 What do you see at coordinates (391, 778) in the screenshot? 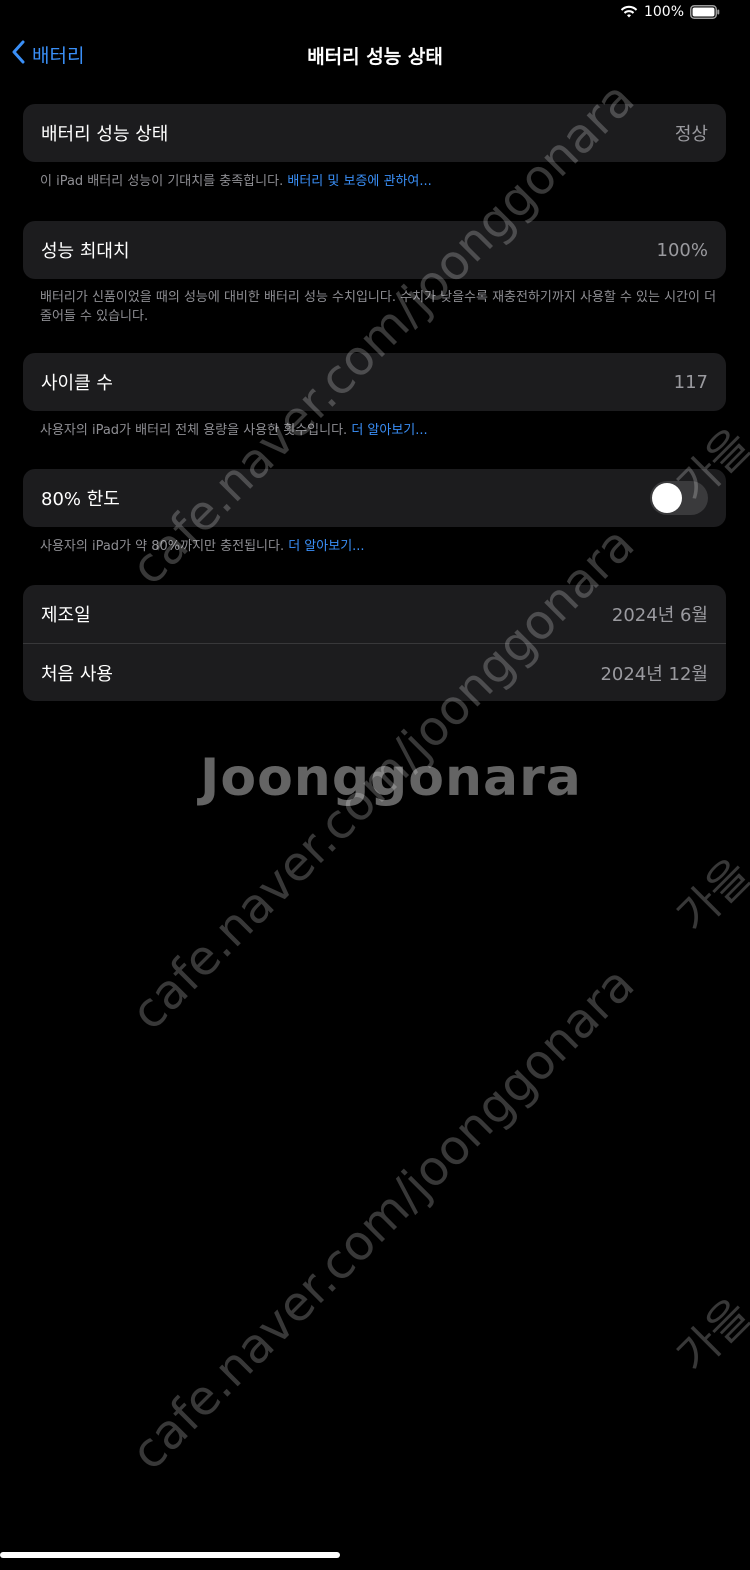
I see `watermark-logo: Joonggonara` at bounding box center [391, 778].